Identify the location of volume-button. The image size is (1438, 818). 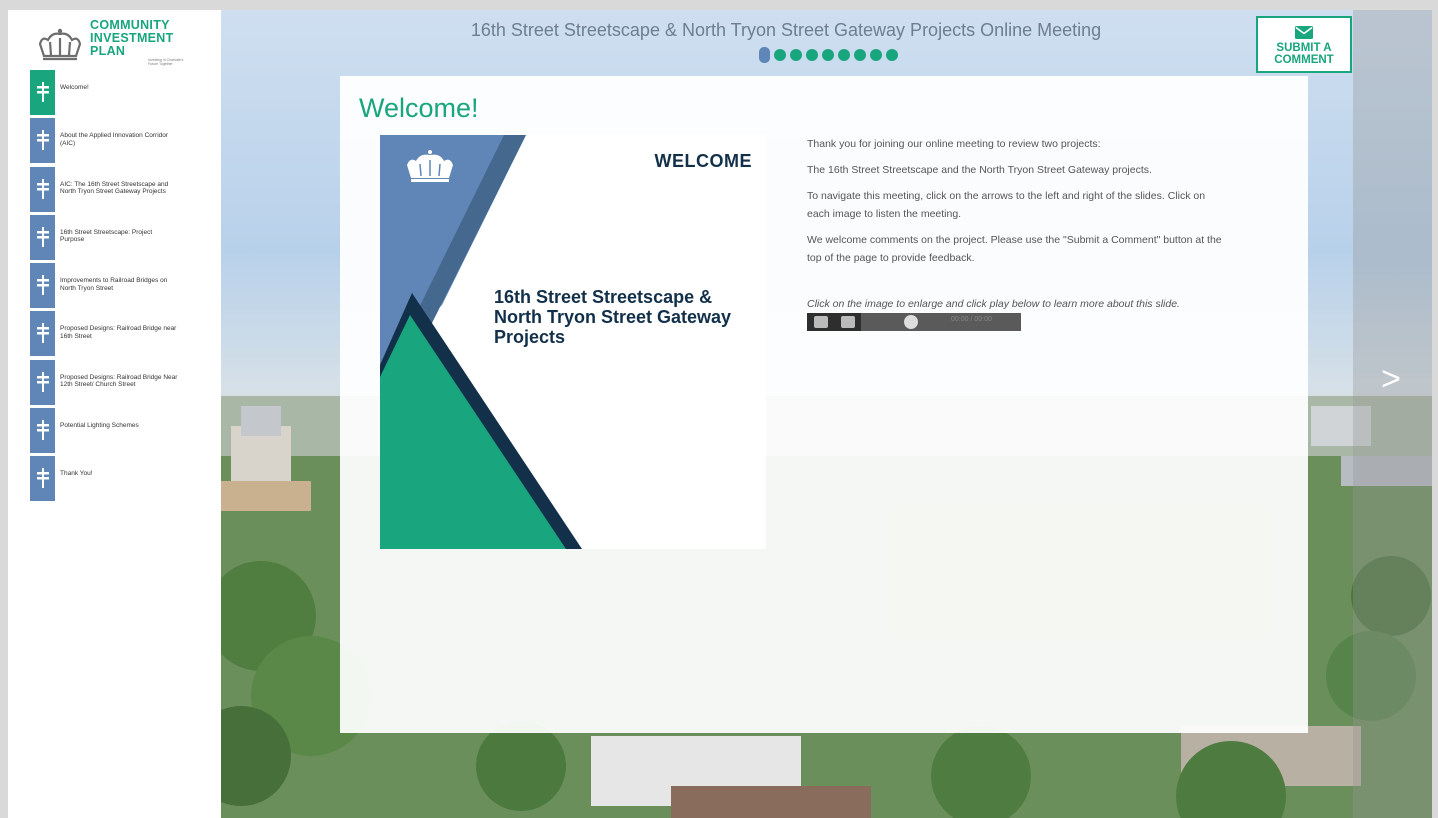
(847, 322).